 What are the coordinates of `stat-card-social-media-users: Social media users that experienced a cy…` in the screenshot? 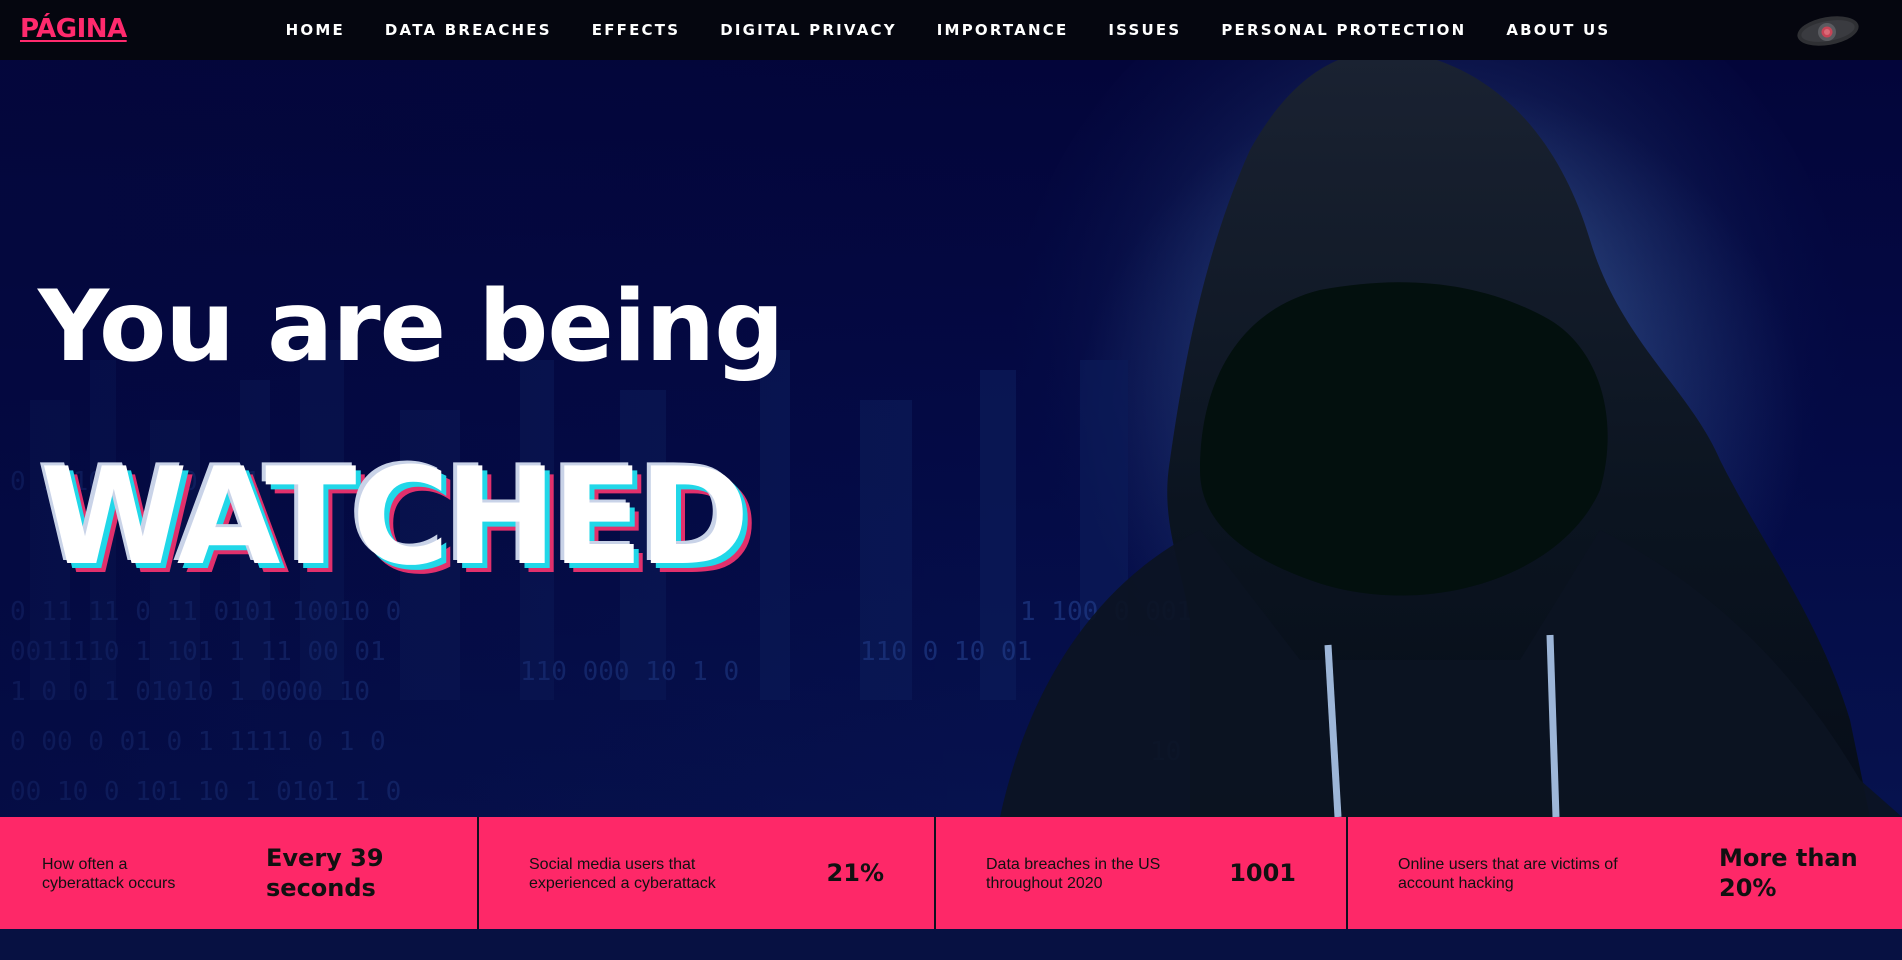 It's located at (707, 873).